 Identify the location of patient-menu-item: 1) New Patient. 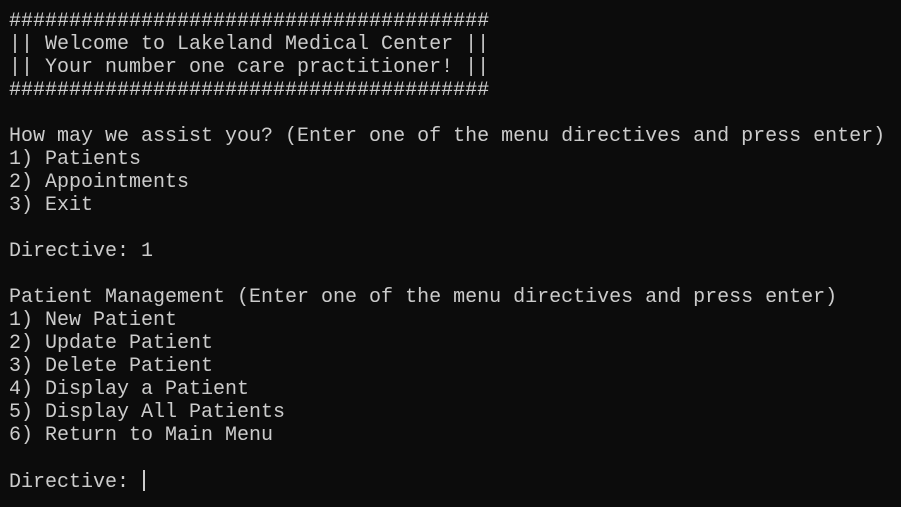
(93, 320).